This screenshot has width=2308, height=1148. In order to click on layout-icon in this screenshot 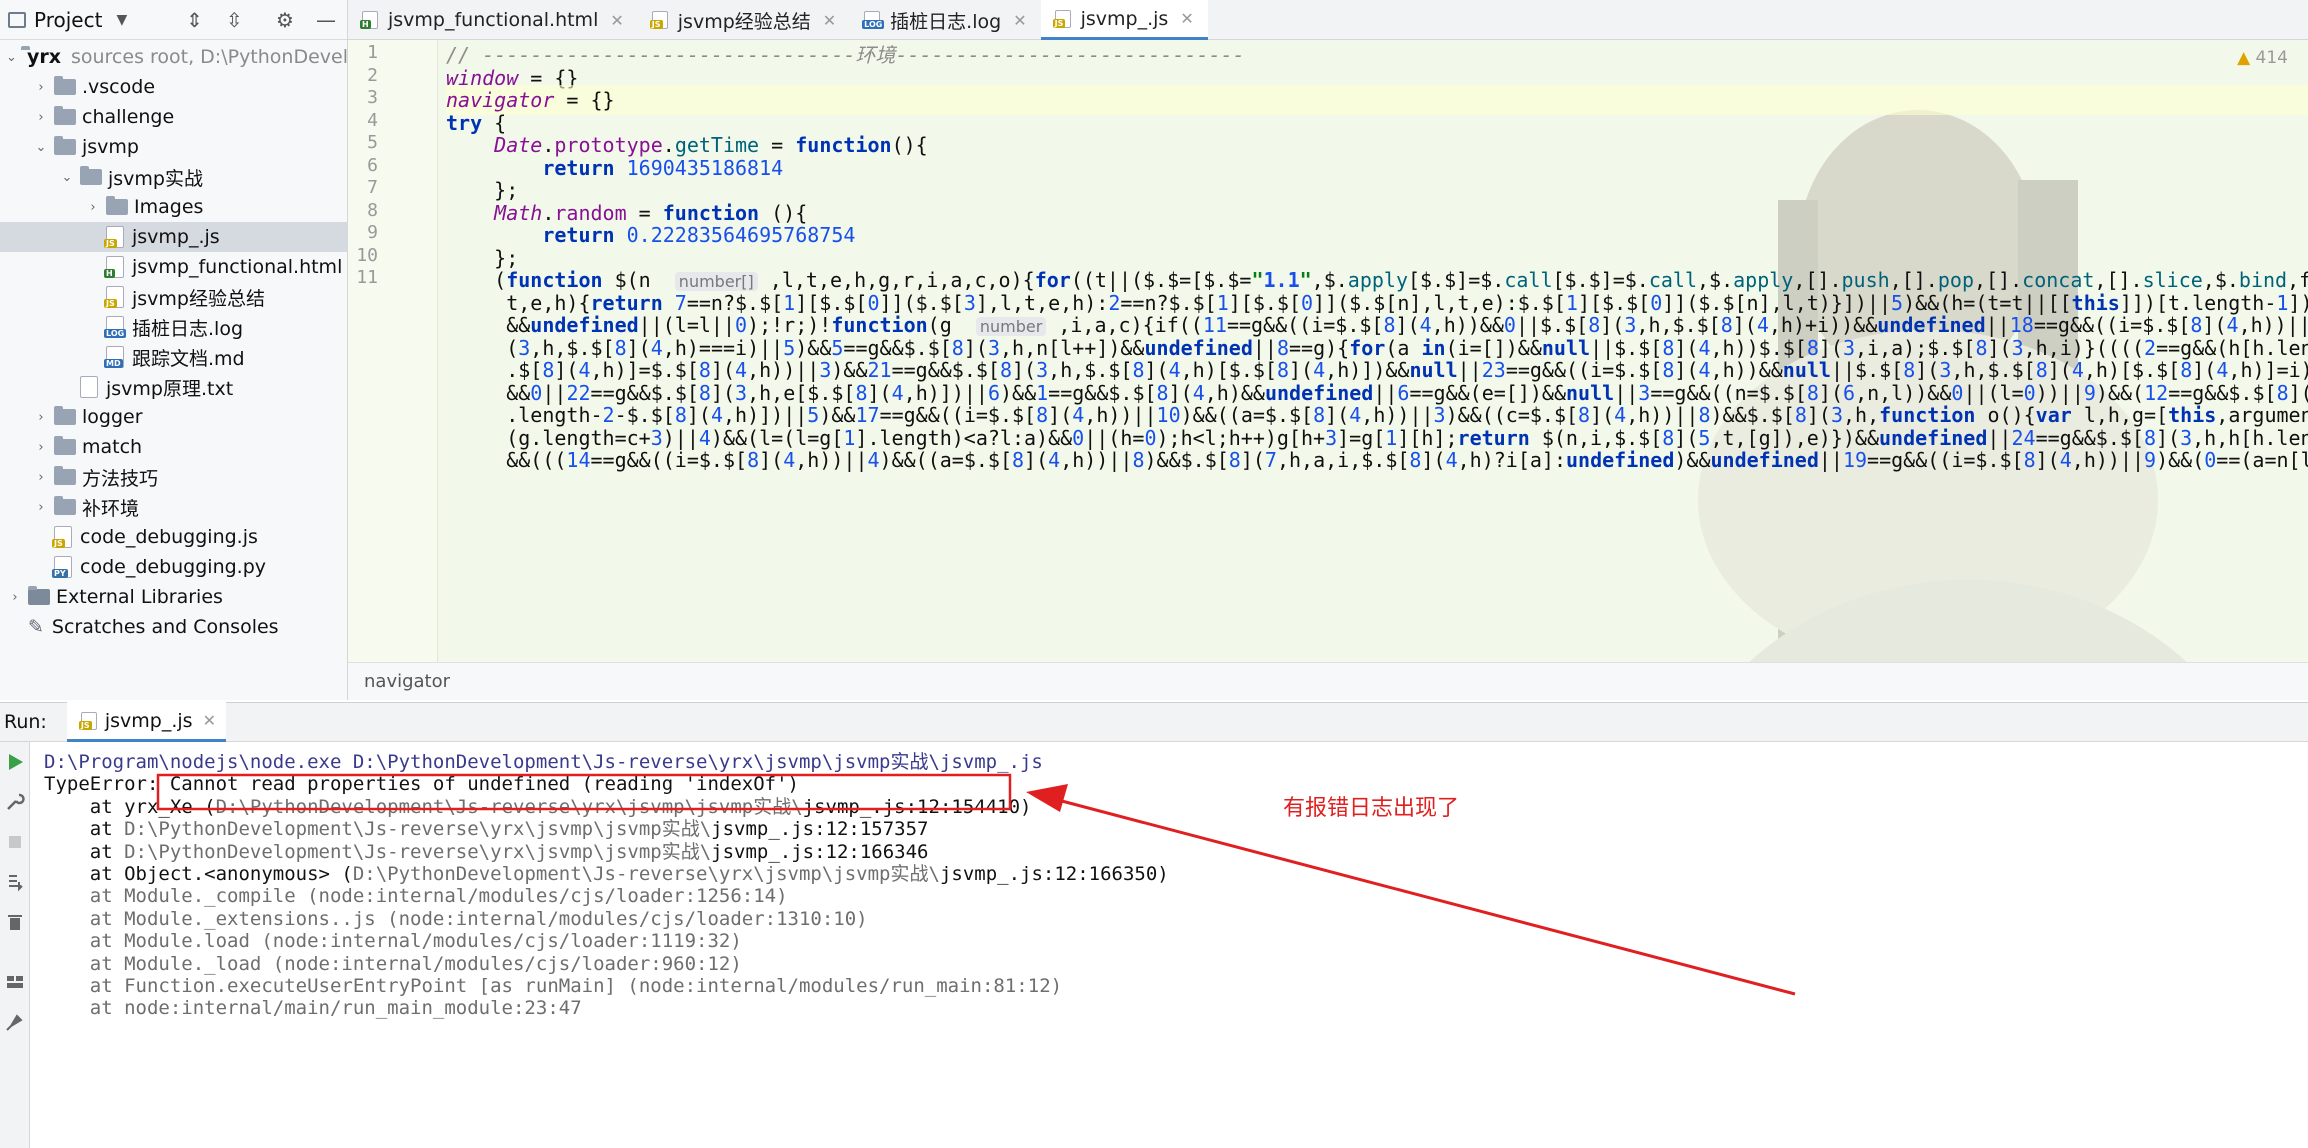, I will do `click(15, 982)`.